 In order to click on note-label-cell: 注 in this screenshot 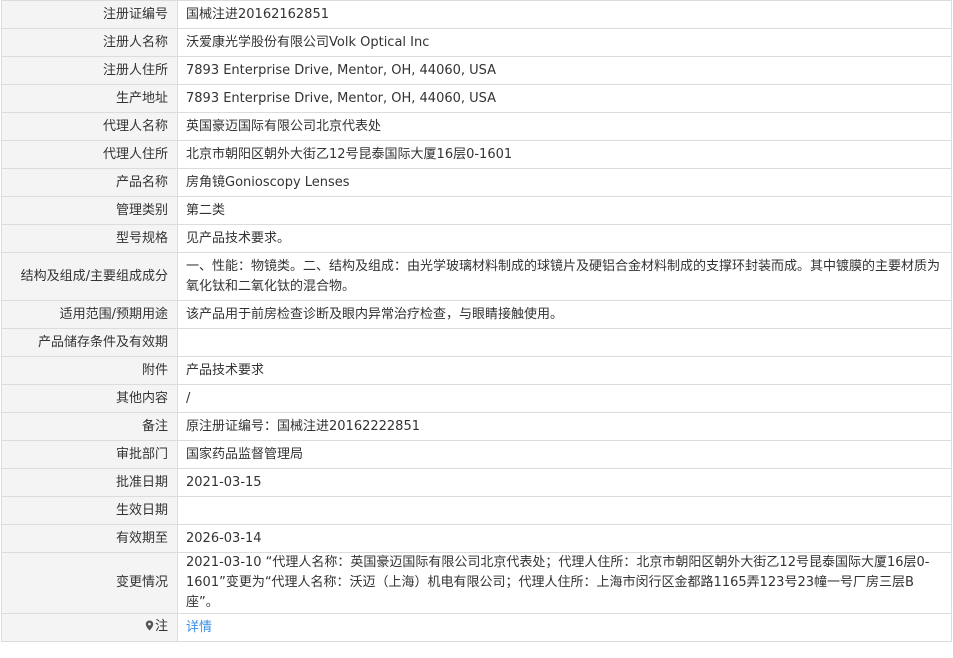, I will do `click(89, 627)`.